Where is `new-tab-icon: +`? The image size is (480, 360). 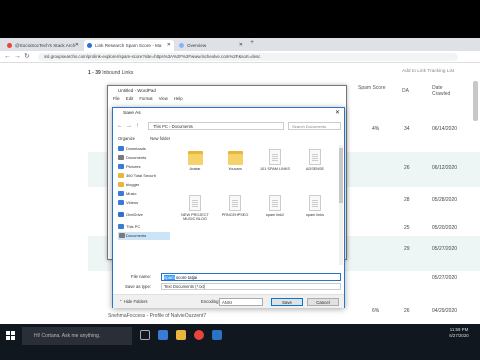 new-tab-icon: + is located at coordinates (252, 42).